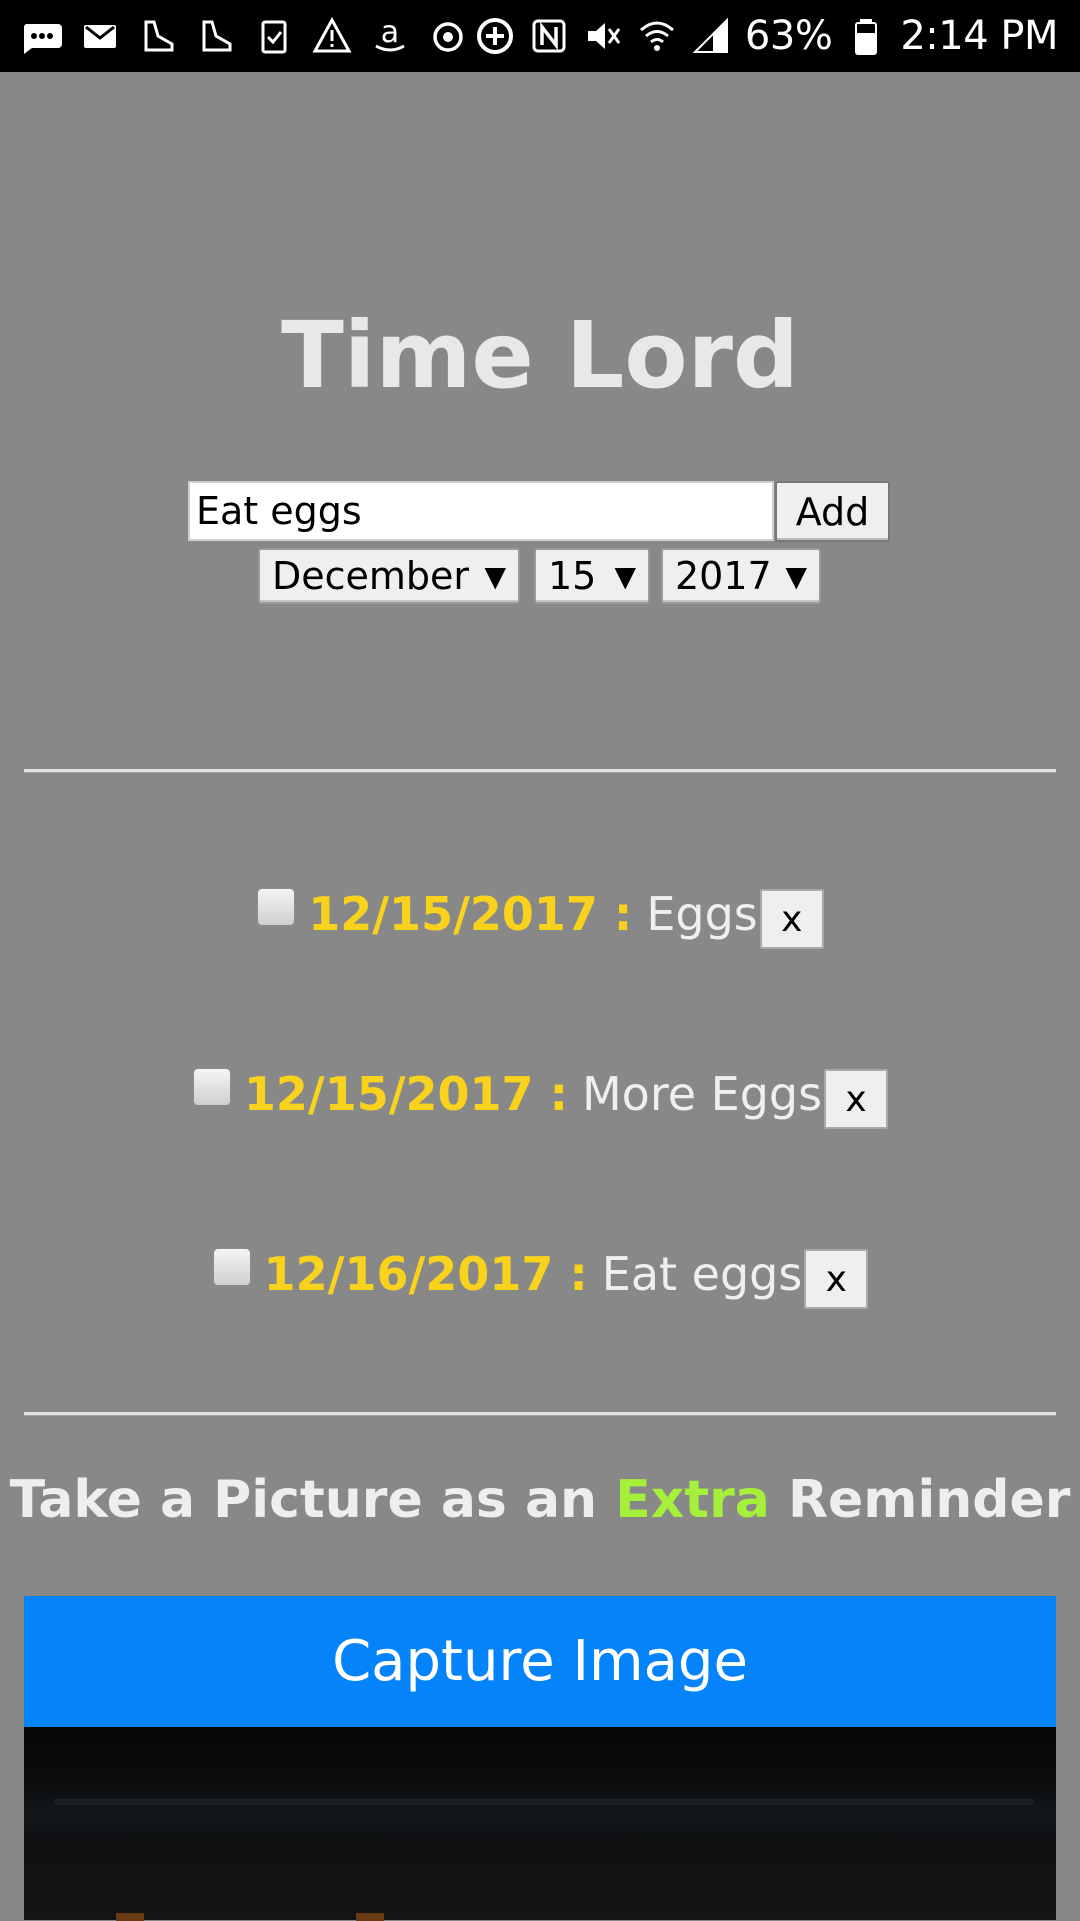 The height and width of the screenshot is (1921, 1080). I want to click on photo-heading: Take a Picture as an Extra Reminder, so click(540, 1500).